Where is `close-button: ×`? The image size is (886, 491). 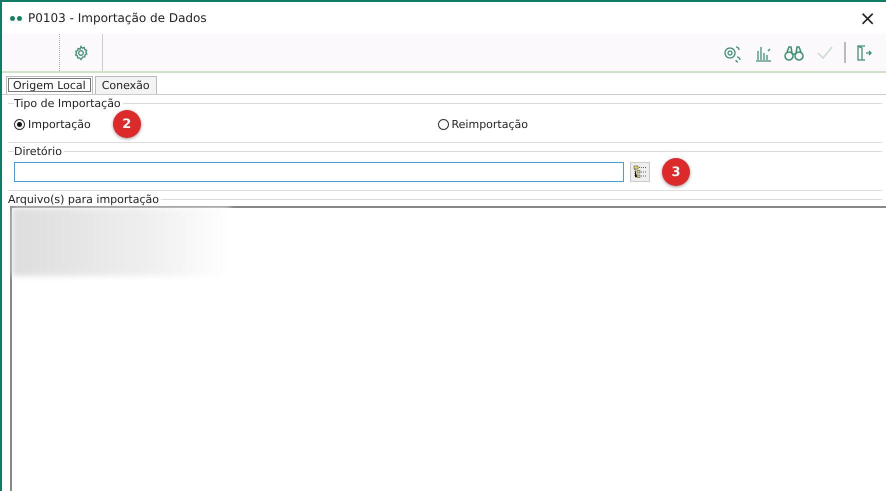 close-button: × is located at coordinates (867, 18).